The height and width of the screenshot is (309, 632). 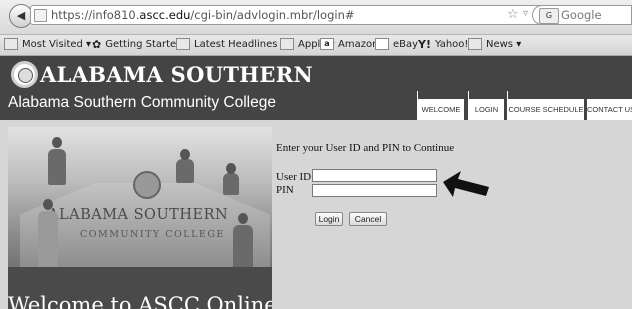 What do you see at coordinates (374, 190) in the screenshot?
I see `pin-input` at bounding box center [374, 190].